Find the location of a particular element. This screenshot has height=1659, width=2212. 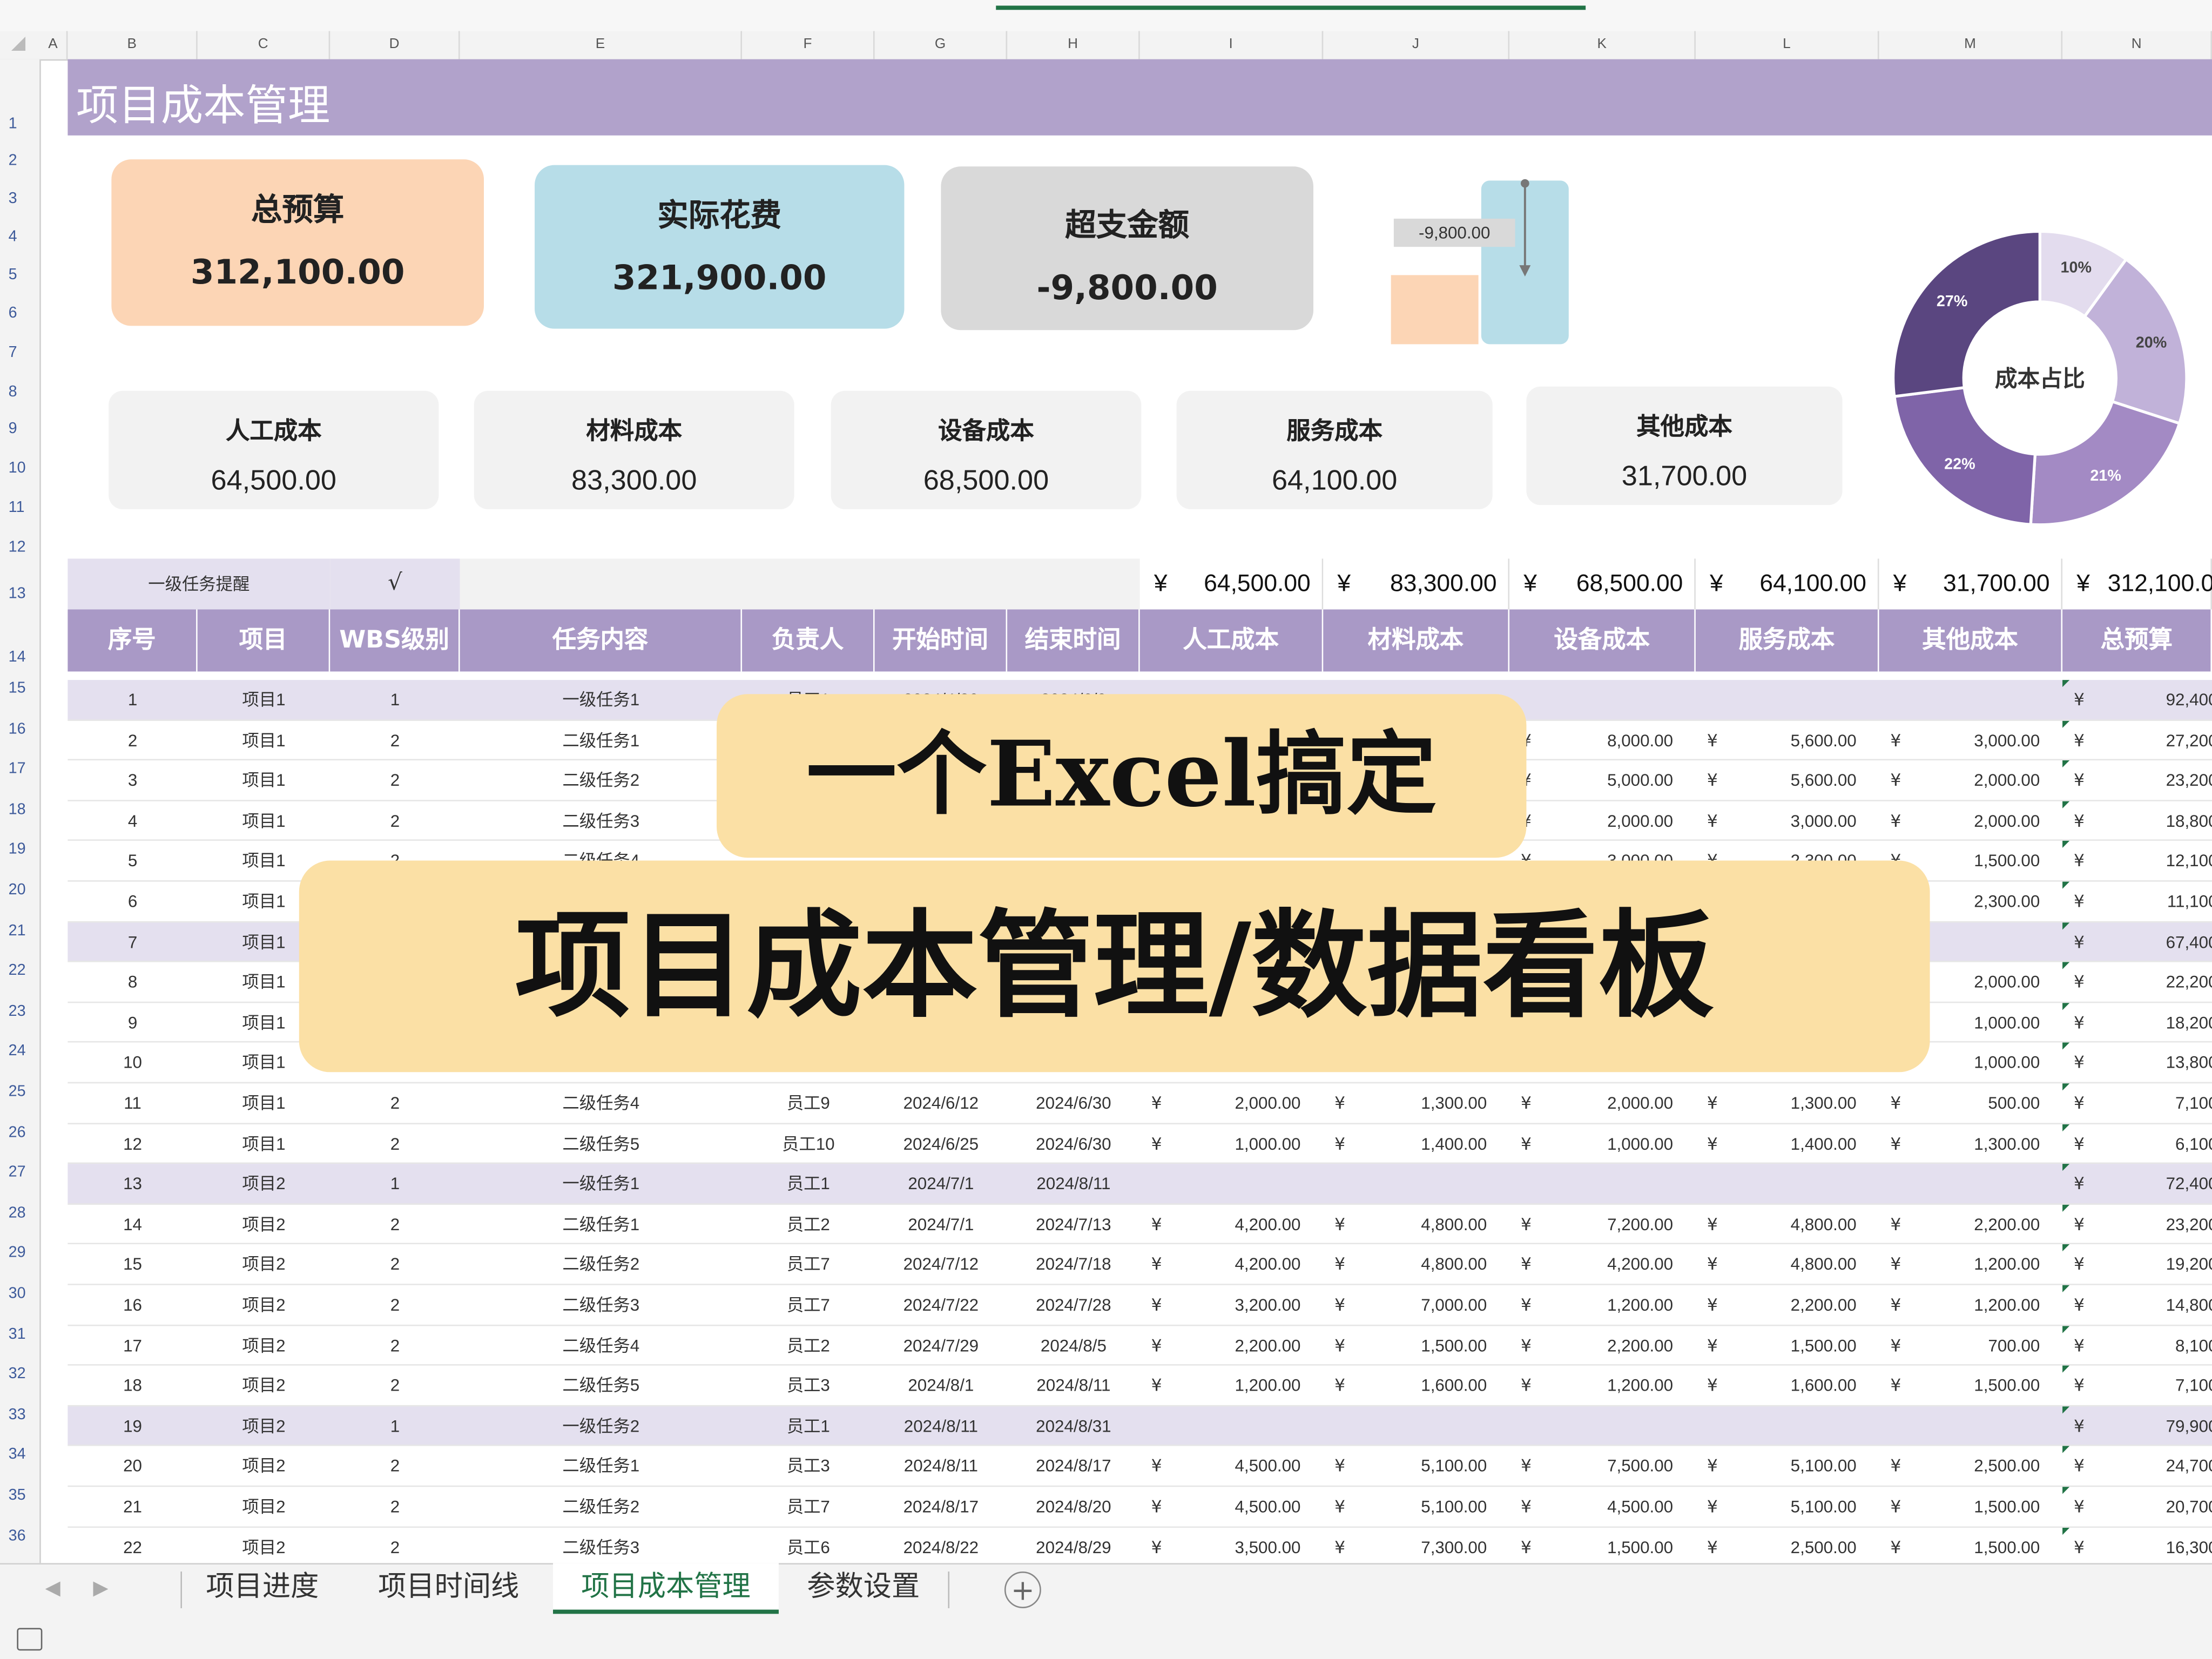

cell-total: 20,700 is located at coordinates (2137, 1506).